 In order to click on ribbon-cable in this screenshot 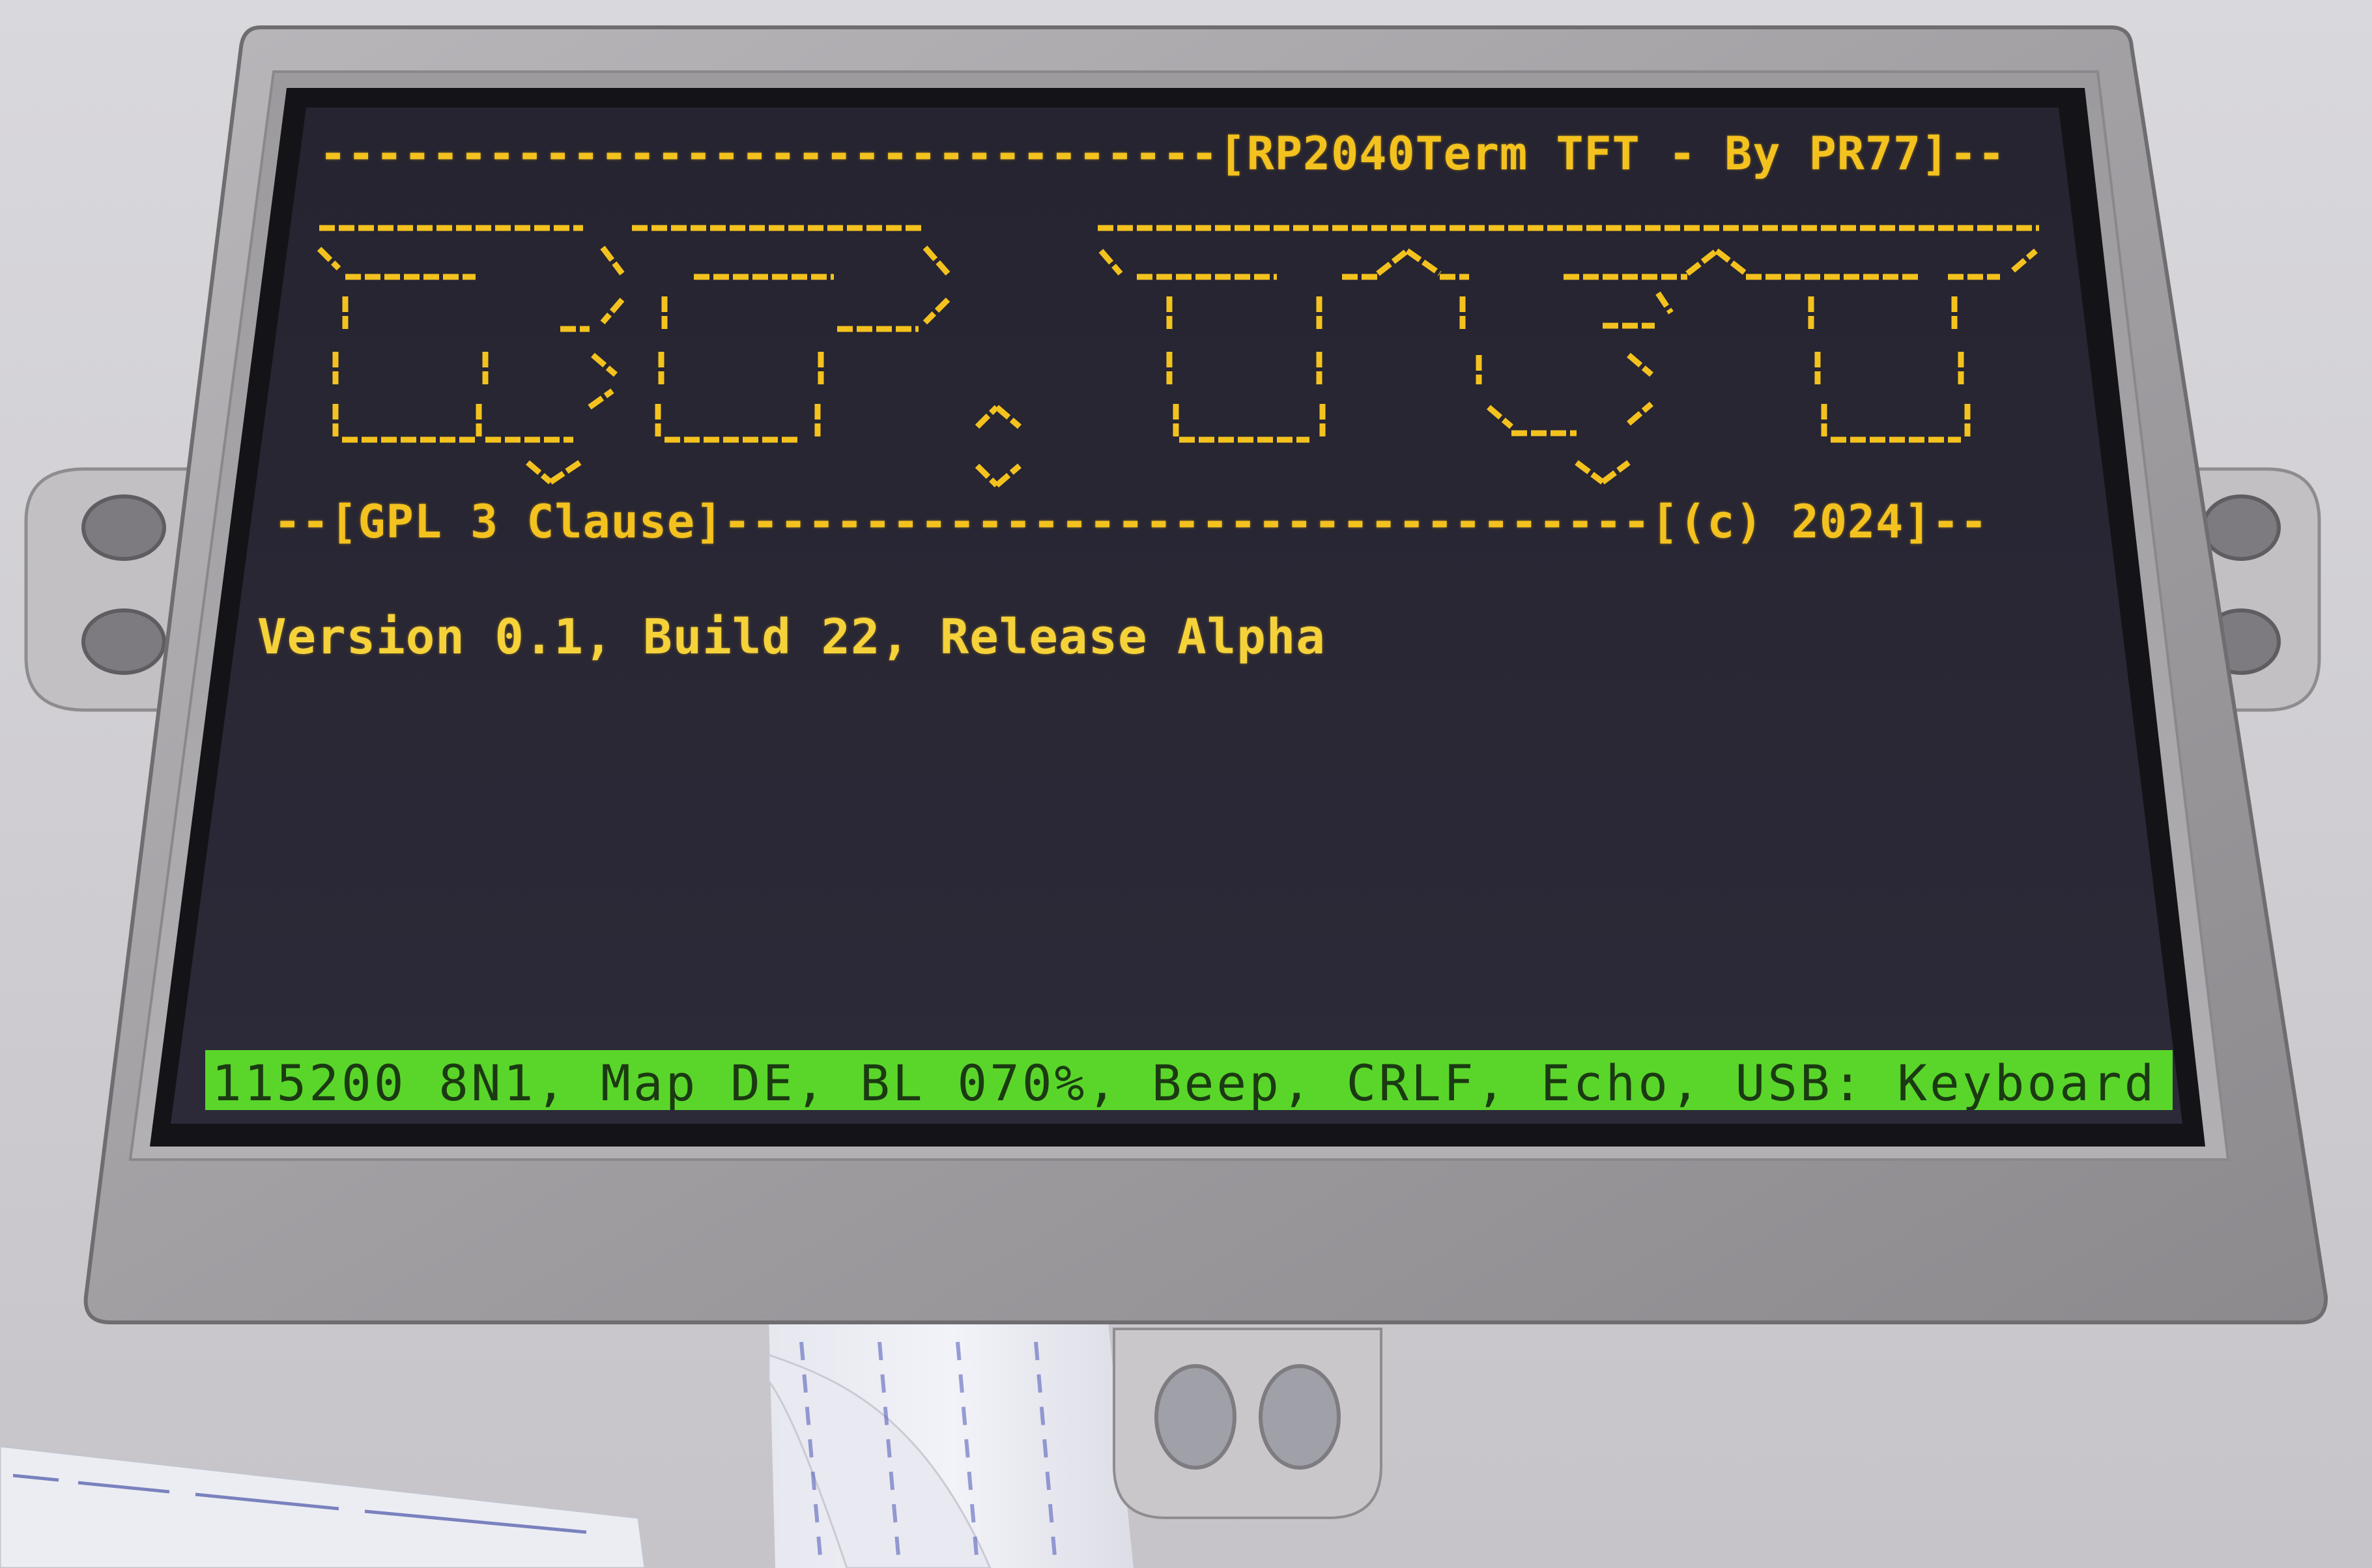, I will do `click(567, 1442)`.